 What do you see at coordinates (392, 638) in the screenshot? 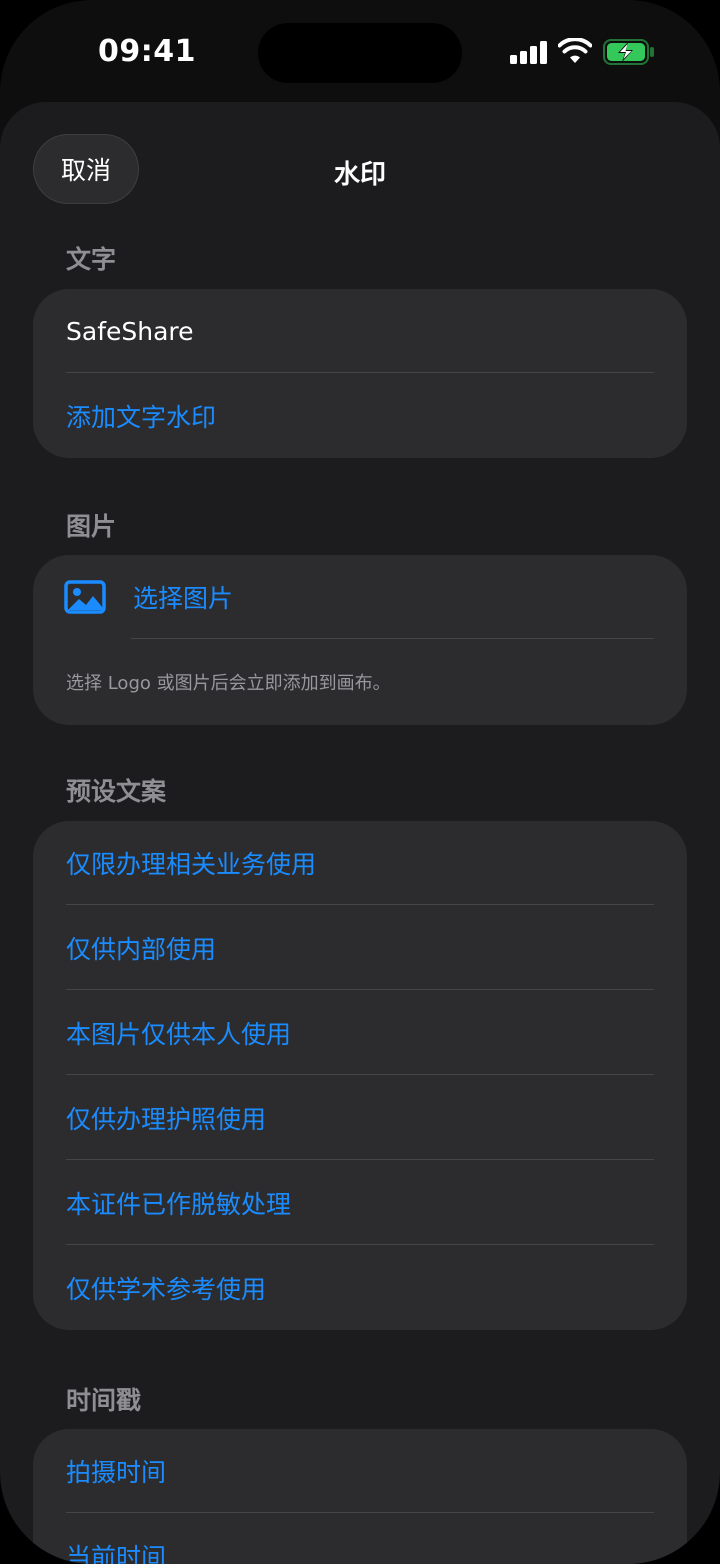
I see `divider` at bounding box center [392, 638].